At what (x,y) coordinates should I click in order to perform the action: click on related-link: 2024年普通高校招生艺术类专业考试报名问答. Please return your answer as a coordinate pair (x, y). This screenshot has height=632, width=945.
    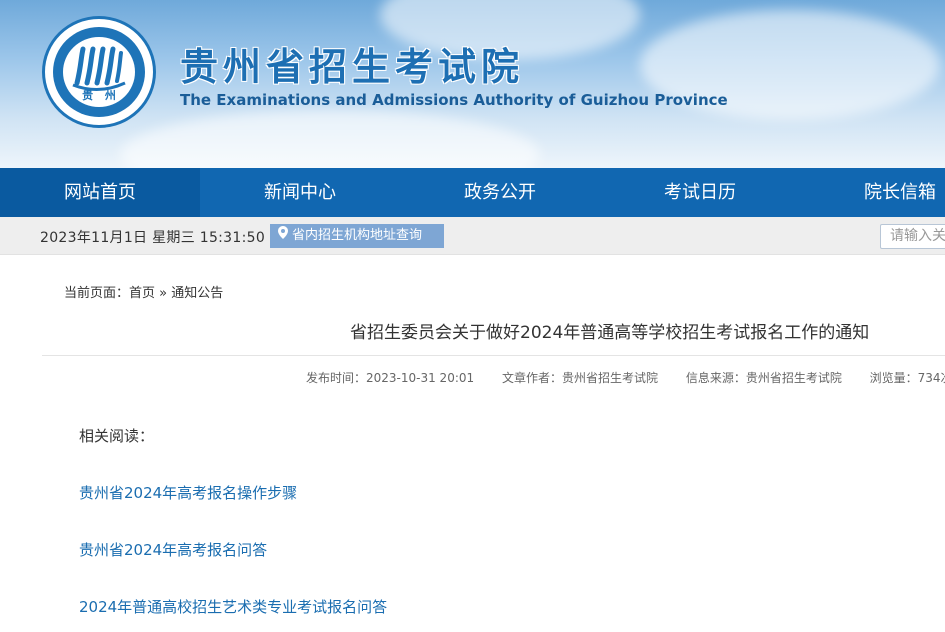
    Looking at the image, I should click on (233, 606).